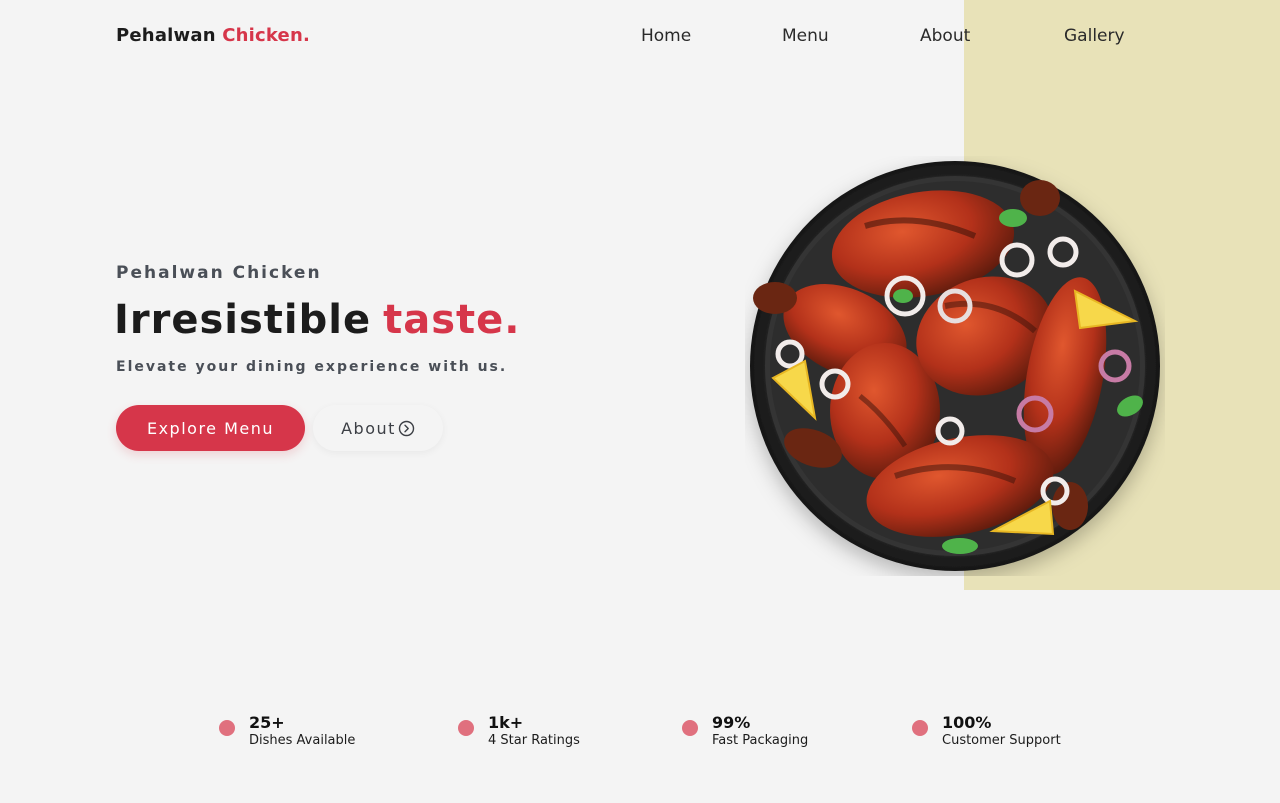  What do you see at coordinates (406, 428) in the screenshot?
I see `chevron-right-circle-icon` at bounding box center [406, 428].